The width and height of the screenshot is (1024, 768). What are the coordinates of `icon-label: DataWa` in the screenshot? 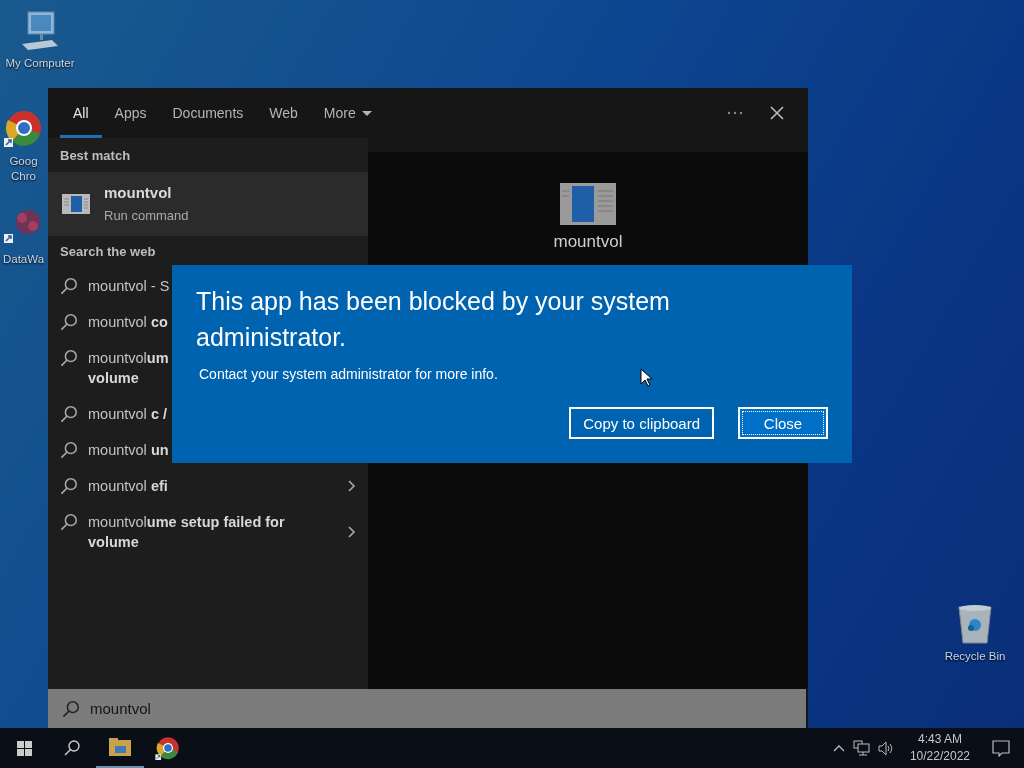 It's located at (23, 259).